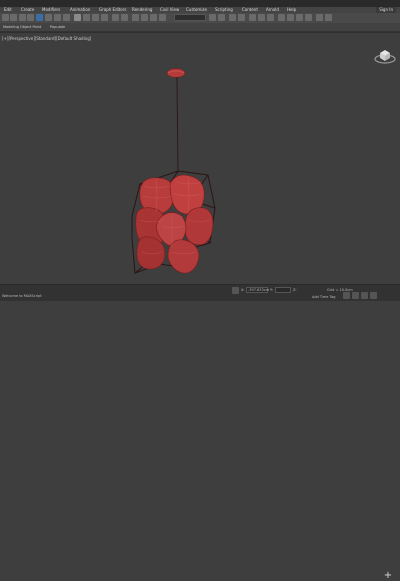 The width and height of the screenshot is (400, 581). Describe the element at coordinates (232, 17) in the screenshot. I see `layer-explorer-icon` at that location.